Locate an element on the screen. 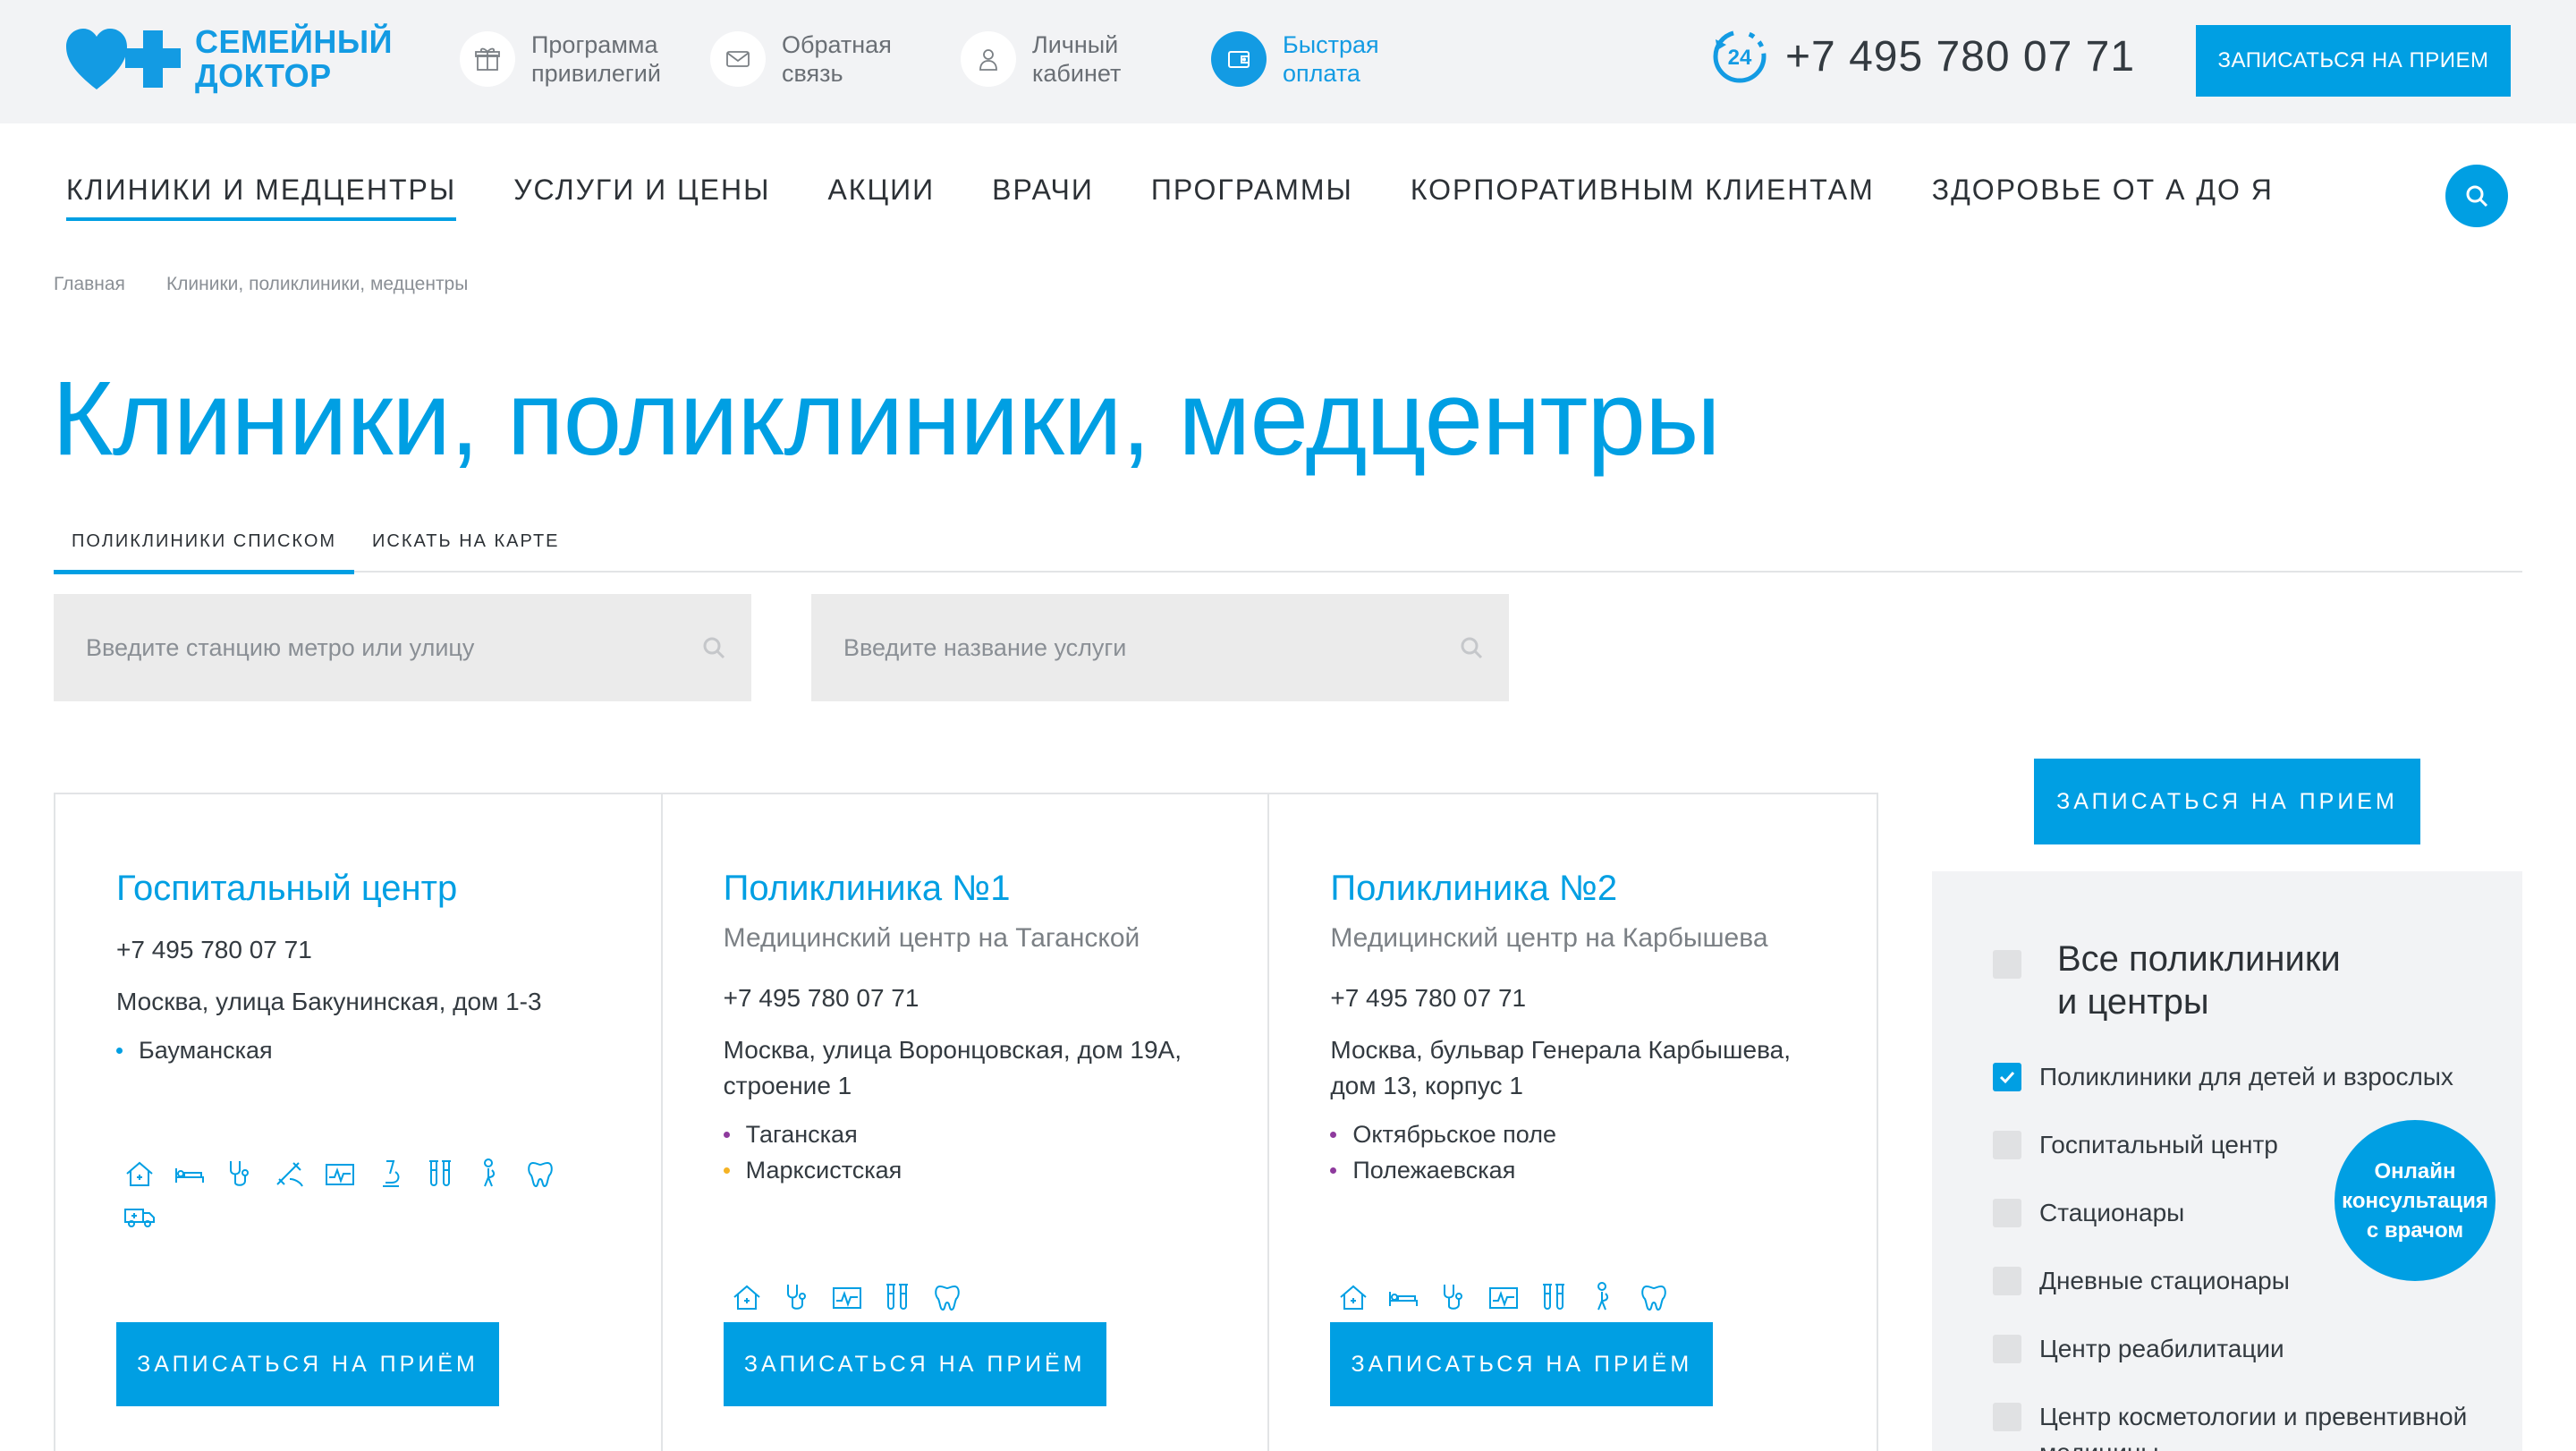 This screenshot has height=1451, width=2576. clinic-address: Москва, улица Бакунинская, дом 1-3 is located at coordinates (329, 1001).